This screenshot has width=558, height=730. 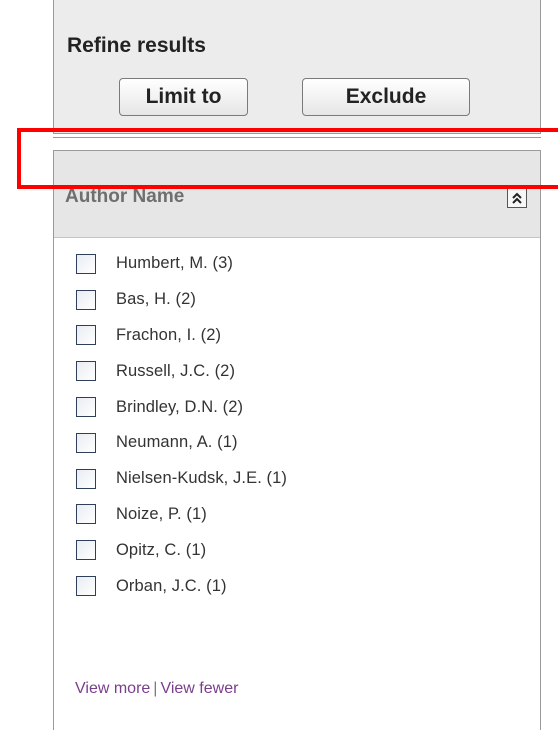 What do you see at coordinates (156, 299) in the screenshot?
I see `author-label: Bas, H. (2)` at bounding box center [156, 299].